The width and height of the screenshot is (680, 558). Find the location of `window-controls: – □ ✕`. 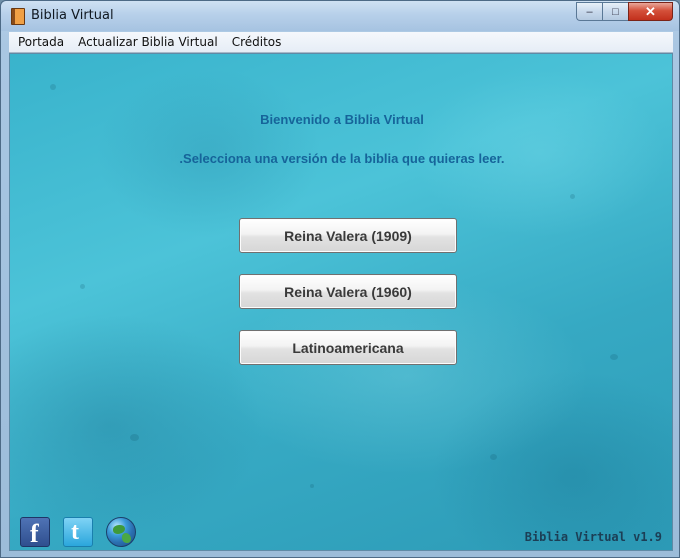

window-controls: – □ ✕ is located at coordinates (624, 12).